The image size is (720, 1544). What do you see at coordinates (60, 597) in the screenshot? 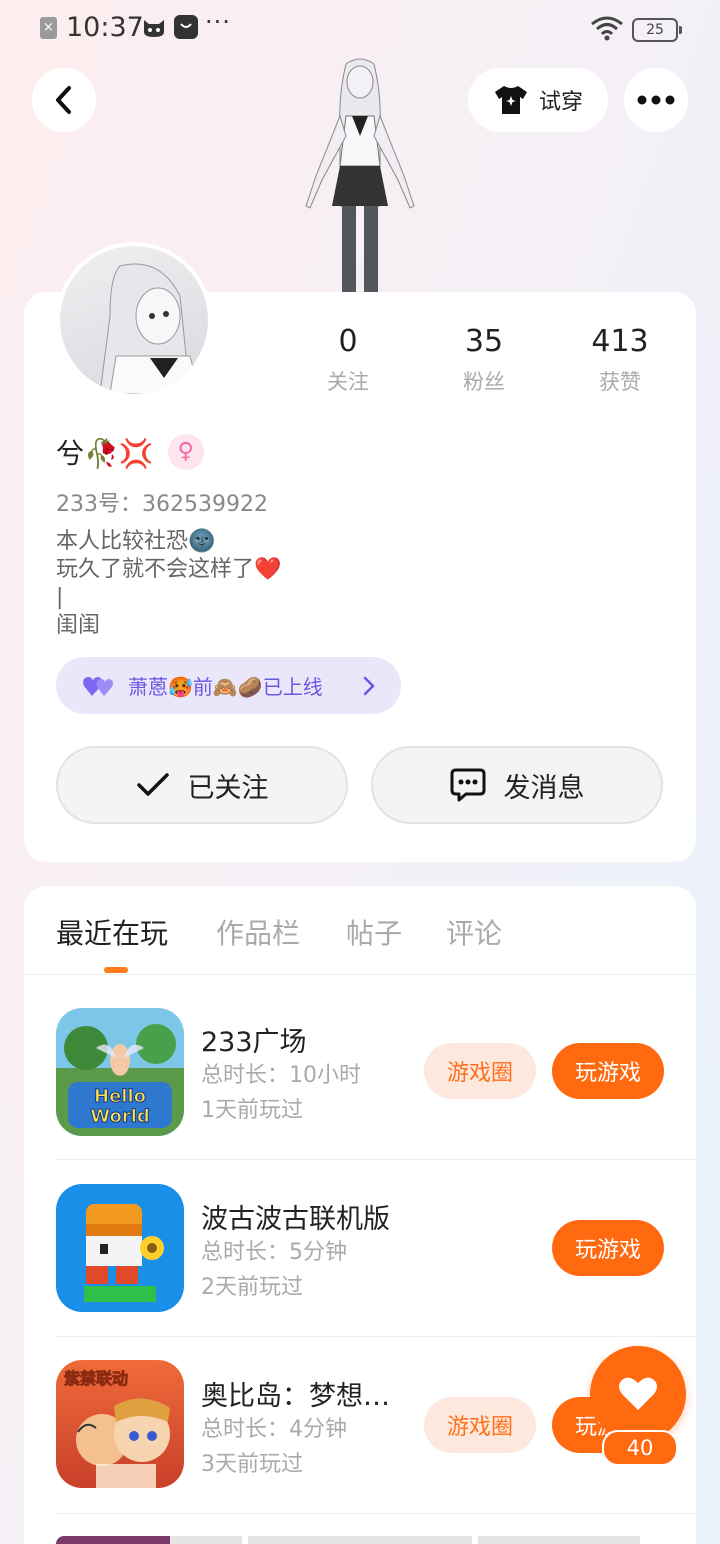
I see `bio-line: |` at bounding box center [60, 597].